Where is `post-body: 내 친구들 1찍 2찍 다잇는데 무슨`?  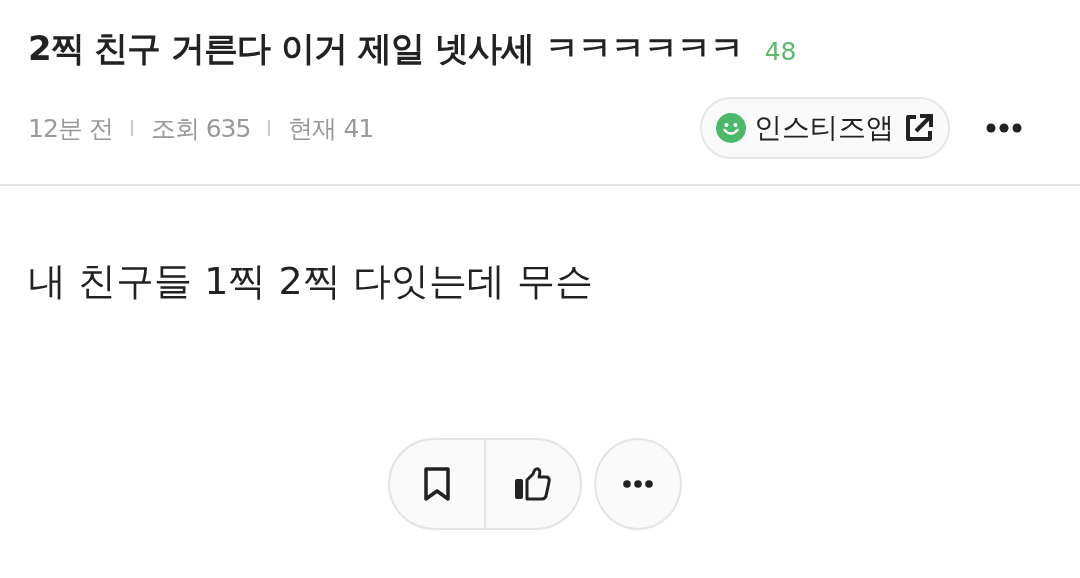
post-body: 내 친구들 1찍 2찍 다잇는데 무슨 is located at coordinates (310, 281).